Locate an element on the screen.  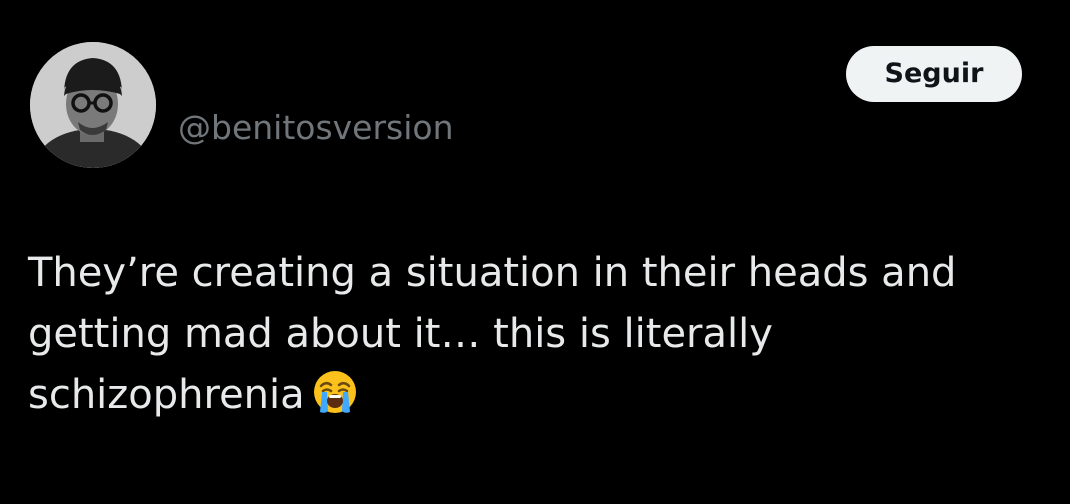
loudly-crying-face-icon is located at coordinates (335, 392).